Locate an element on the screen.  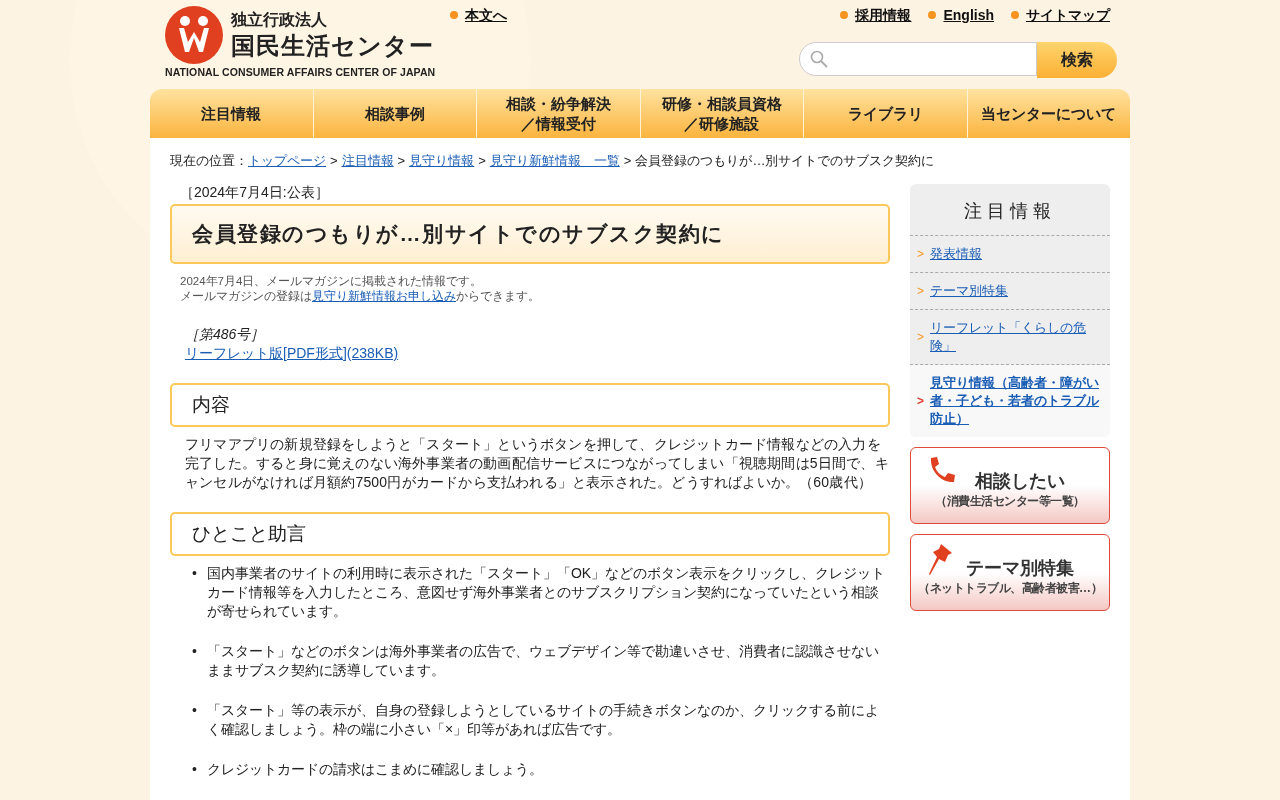
banner-link: 相談したい （消費生活センター等一覧） is located at coordinates (1010, 485).